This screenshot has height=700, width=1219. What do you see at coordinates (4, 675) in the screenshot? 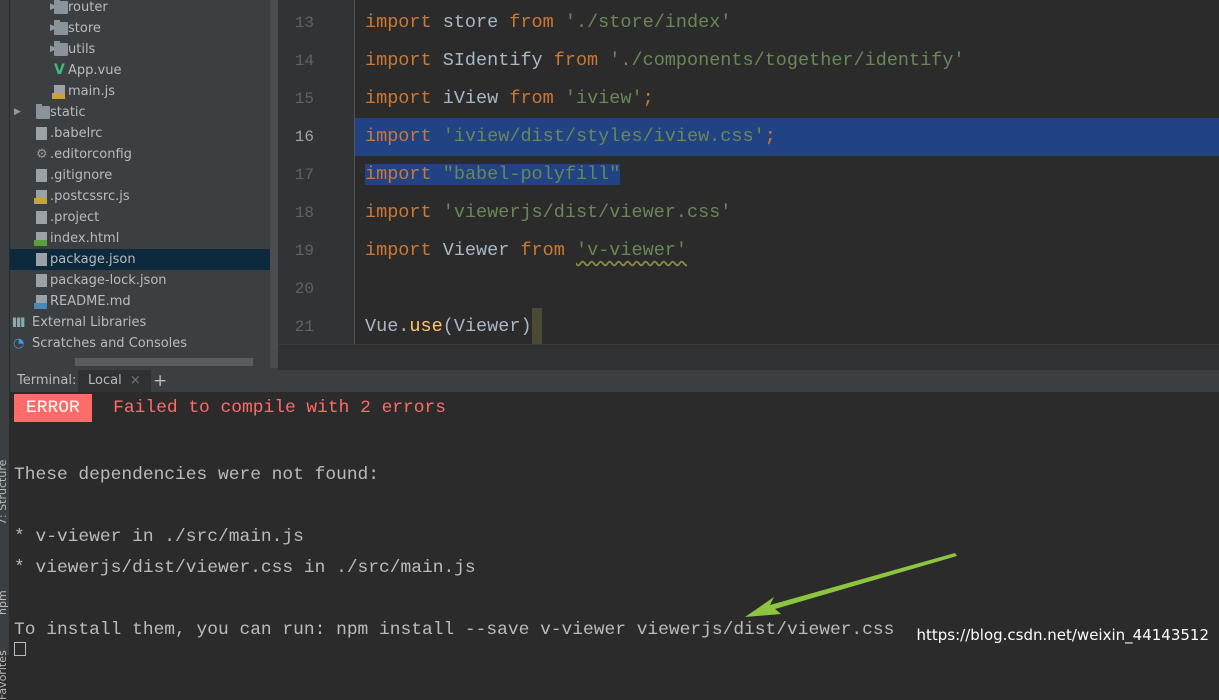
I see `favorites-tool-tab: Favorites` at bounding box center [4, 675].